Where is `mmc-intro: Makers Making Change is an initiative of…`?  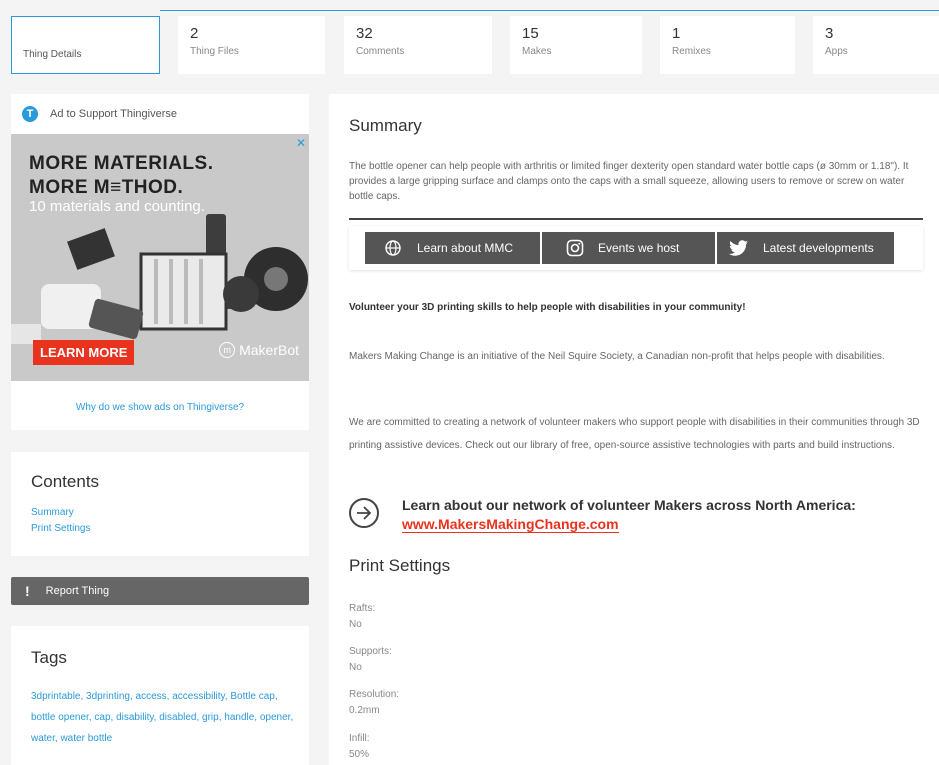 mmc-intro: Makers Making Change is an initiative of… is located at coordinates (617, 356).